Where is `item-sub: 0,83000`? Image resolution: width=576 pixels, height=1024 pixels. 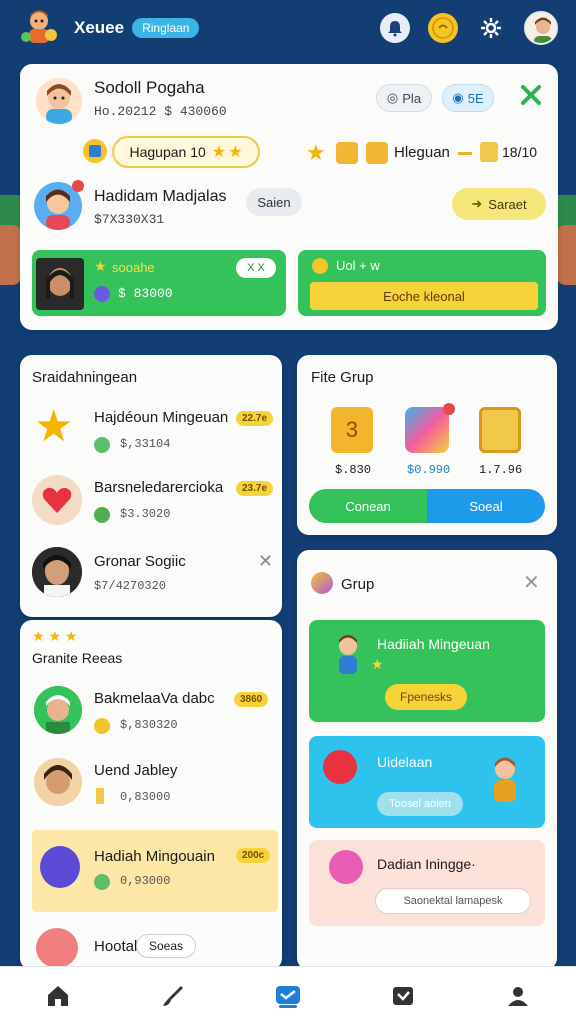 item-sub: 0,83000 is located at coordinates (145, 797).